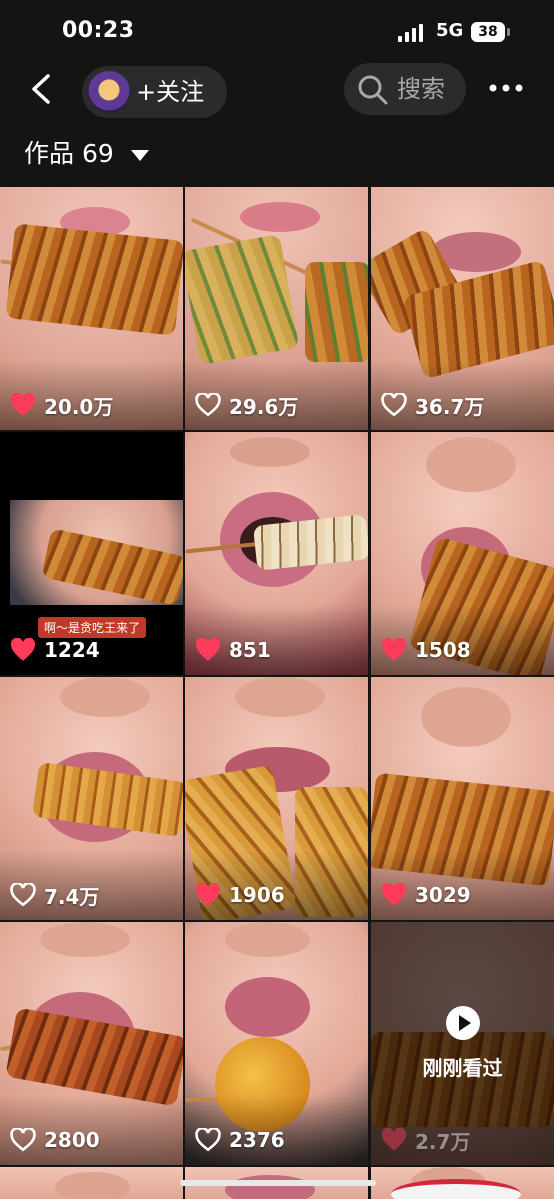 This screenshot has height=1199, width=554. I want to click on video-thumbnail: 29.6万, so click(276, 308).